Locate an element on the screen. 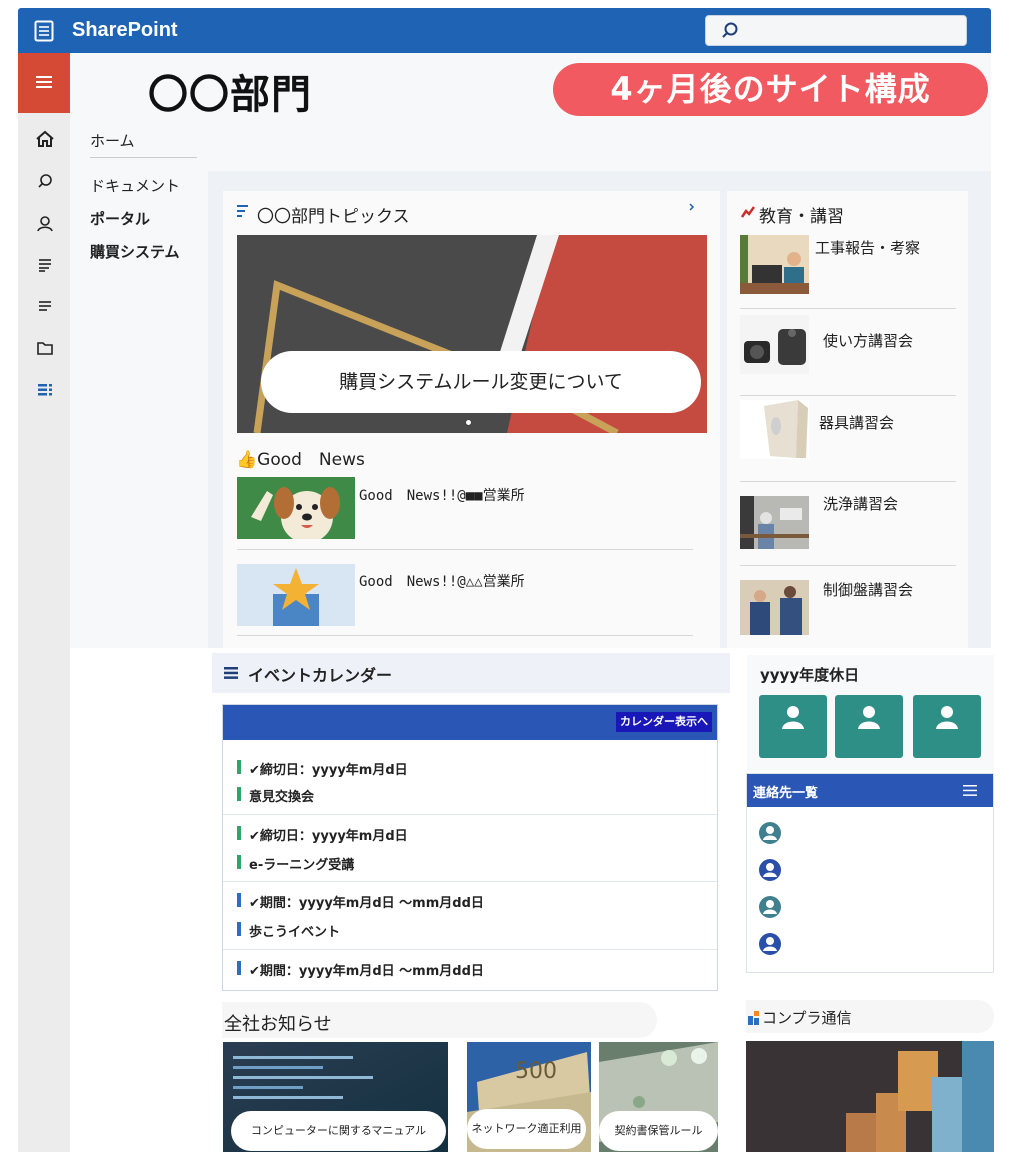  events-title: イベントカレンダー is located at coordinates (320, 675).